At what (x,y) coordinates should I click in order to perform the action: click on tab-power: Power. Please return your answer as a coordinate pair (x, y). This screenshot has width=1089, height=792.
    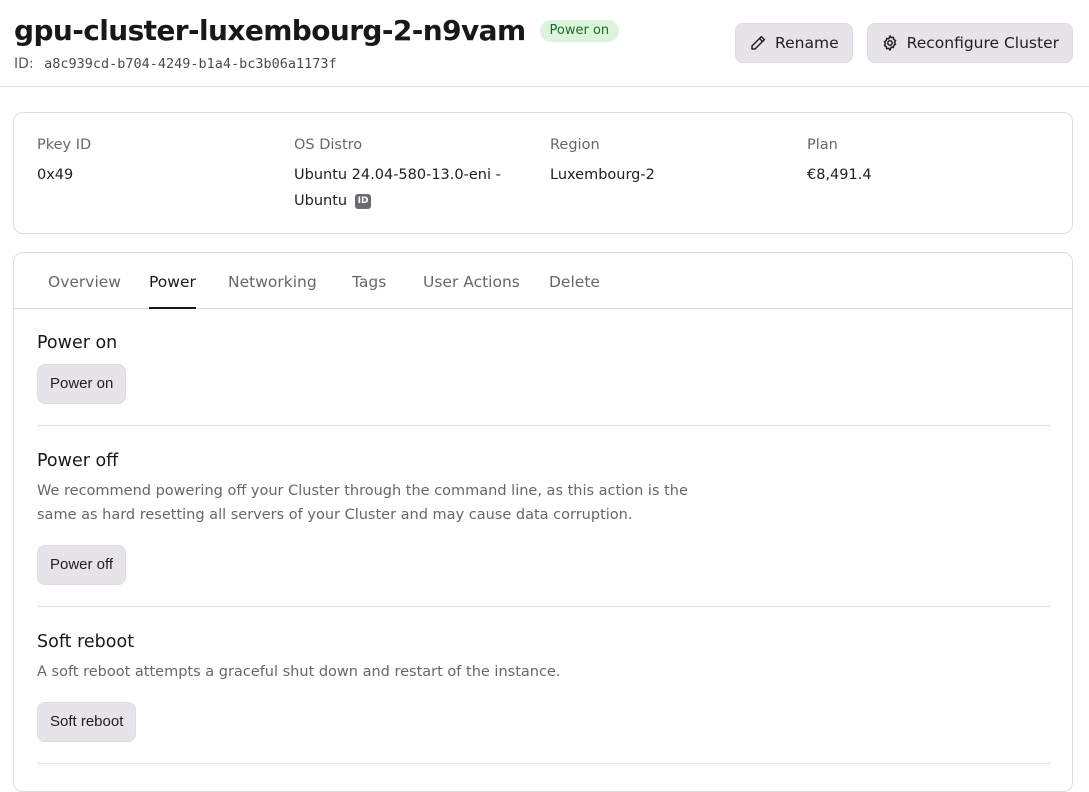
    Looking at the image, I should click on (172, 281).